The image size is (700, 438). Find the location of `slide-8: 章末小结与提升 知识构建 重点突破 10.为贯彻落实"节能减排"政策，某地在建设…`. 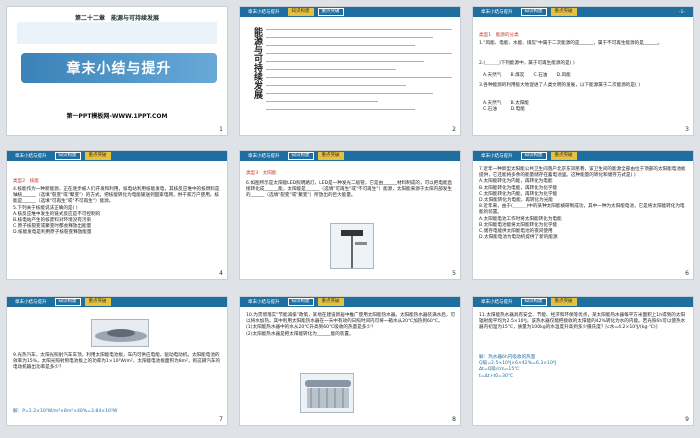

slide-8: 章末小结与提升 知识构建 重点突破 10.为贯彻落实"节能减排"政策，某地在建设… is located at coordinates (350, 361).